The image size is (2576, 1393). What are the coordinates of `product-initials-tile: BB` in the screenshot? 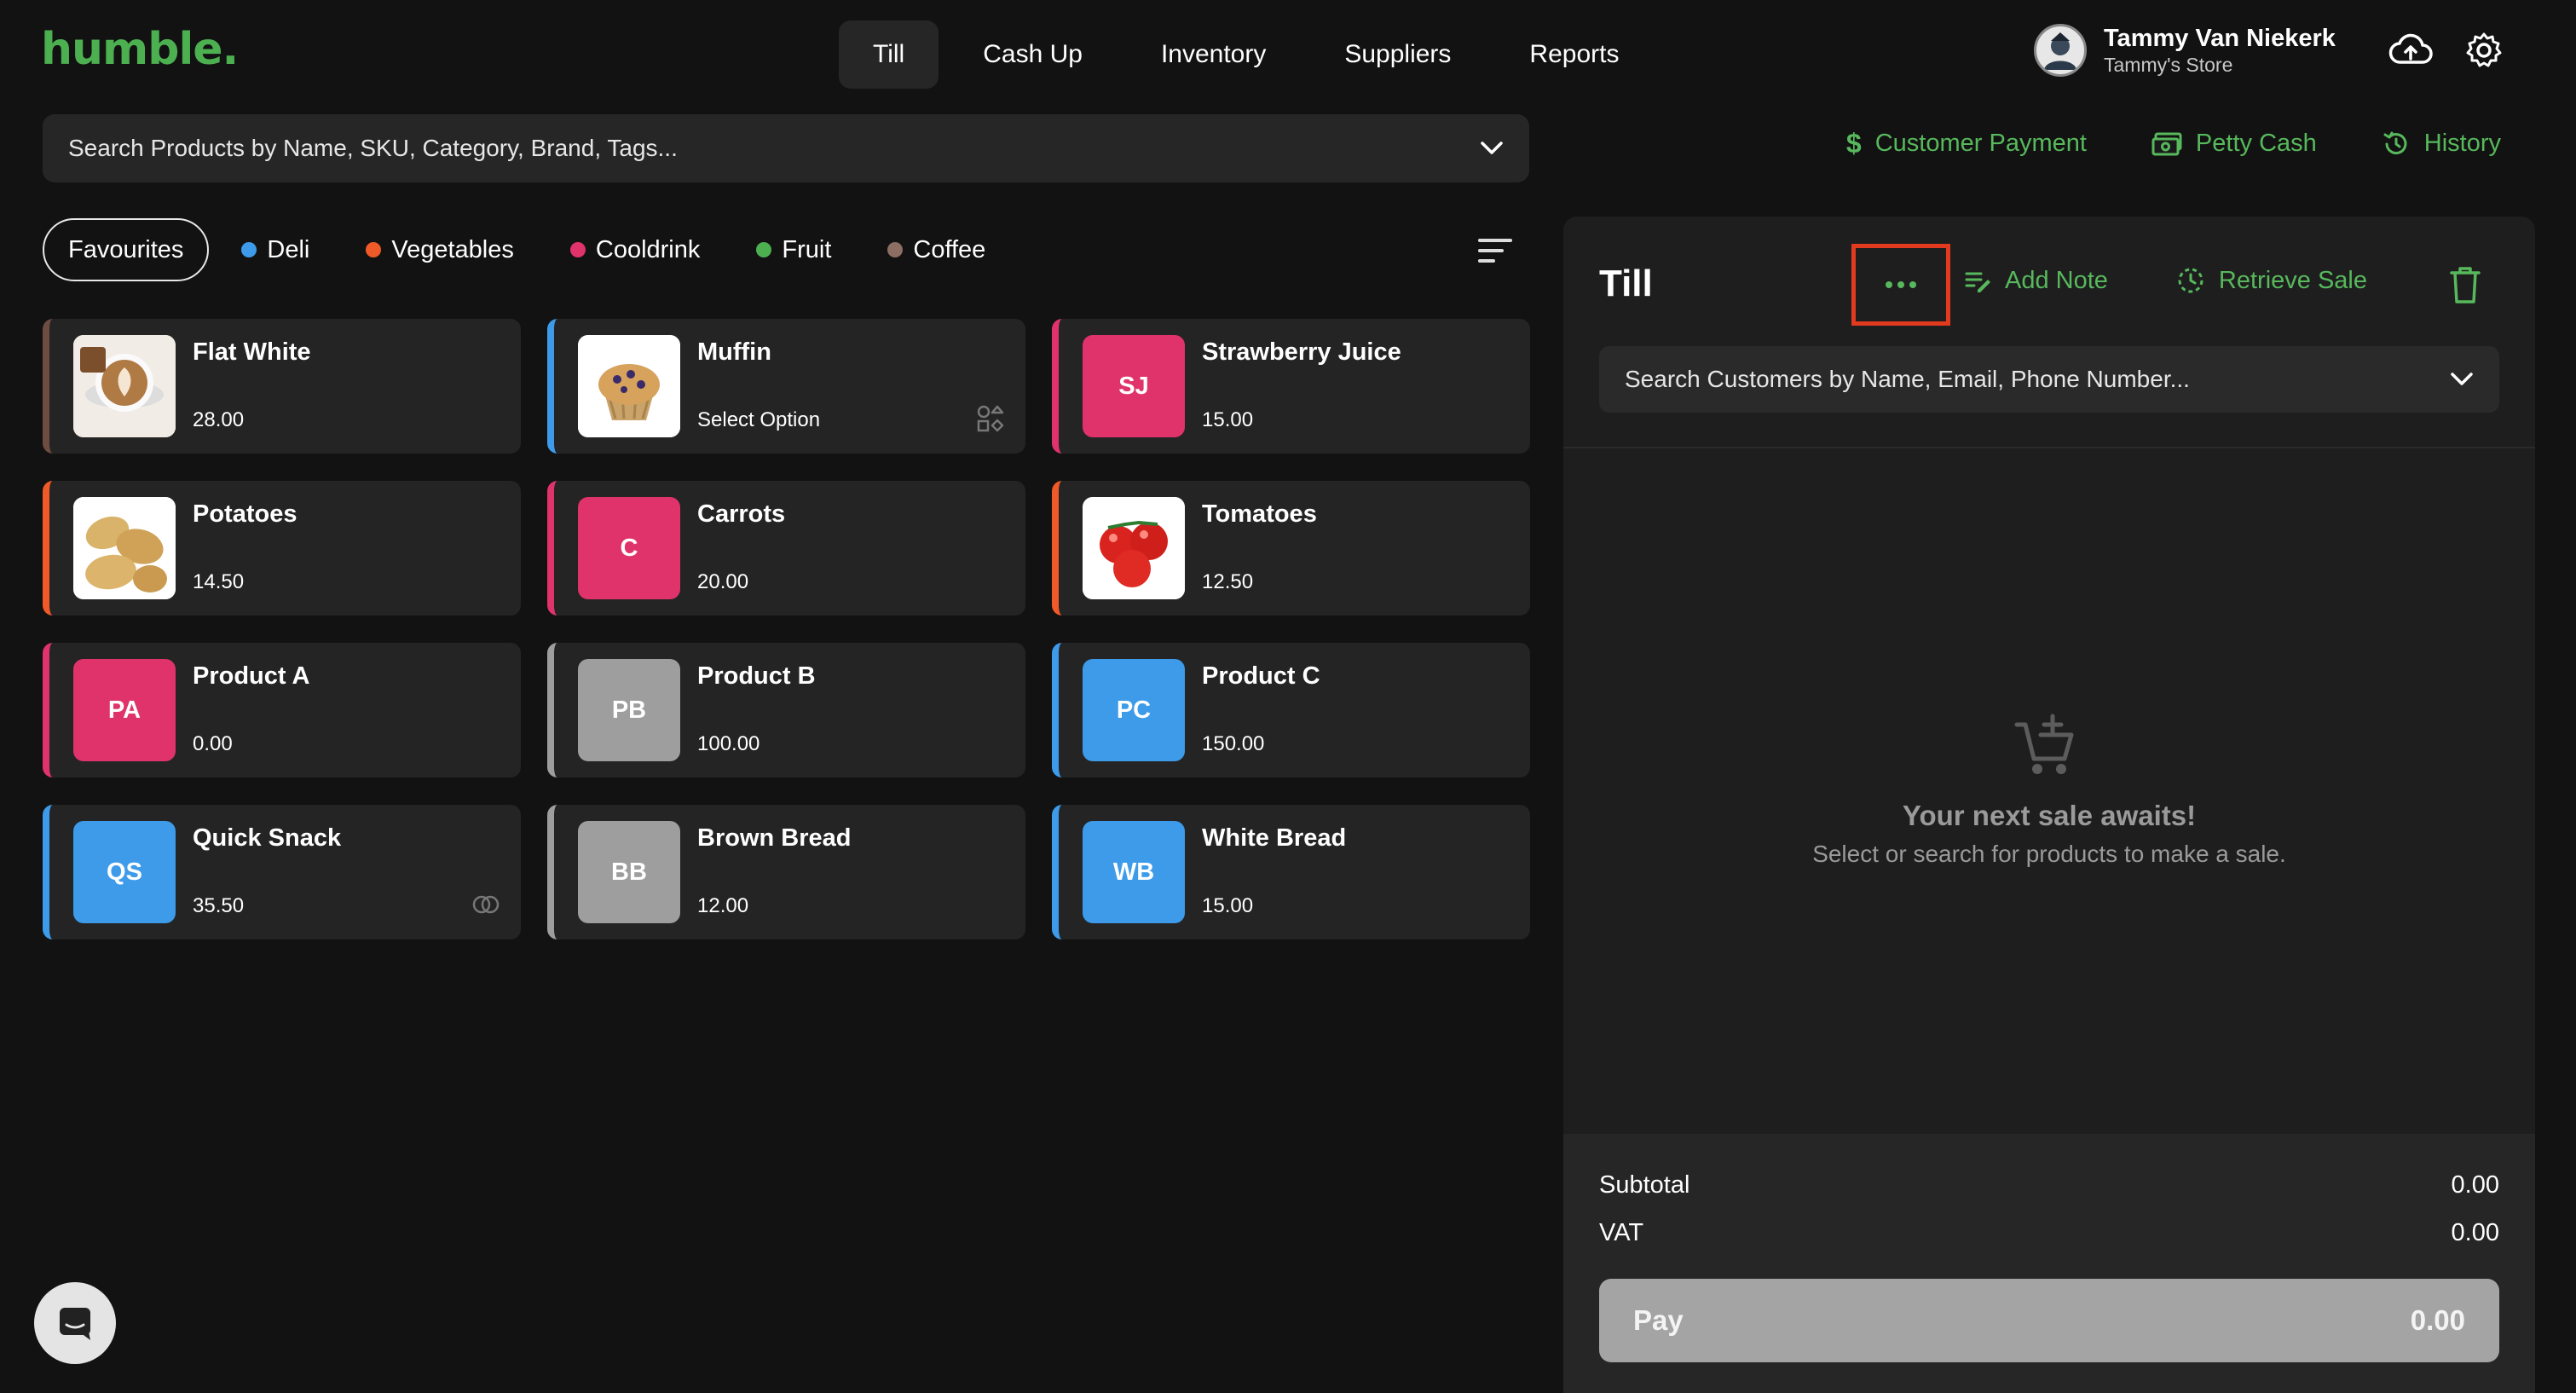 It's located at (629, 872).